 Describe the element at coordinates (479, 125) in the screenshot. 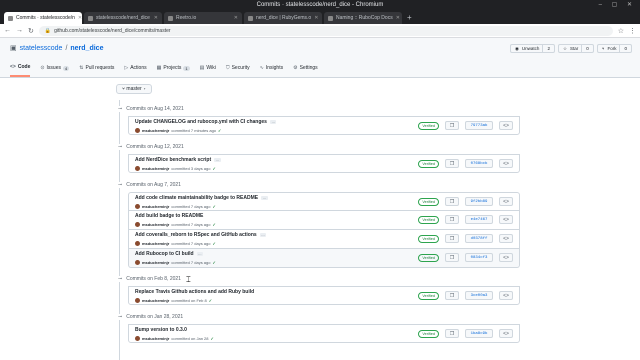

I see `commit-sha-link: 79773ab` at that location.